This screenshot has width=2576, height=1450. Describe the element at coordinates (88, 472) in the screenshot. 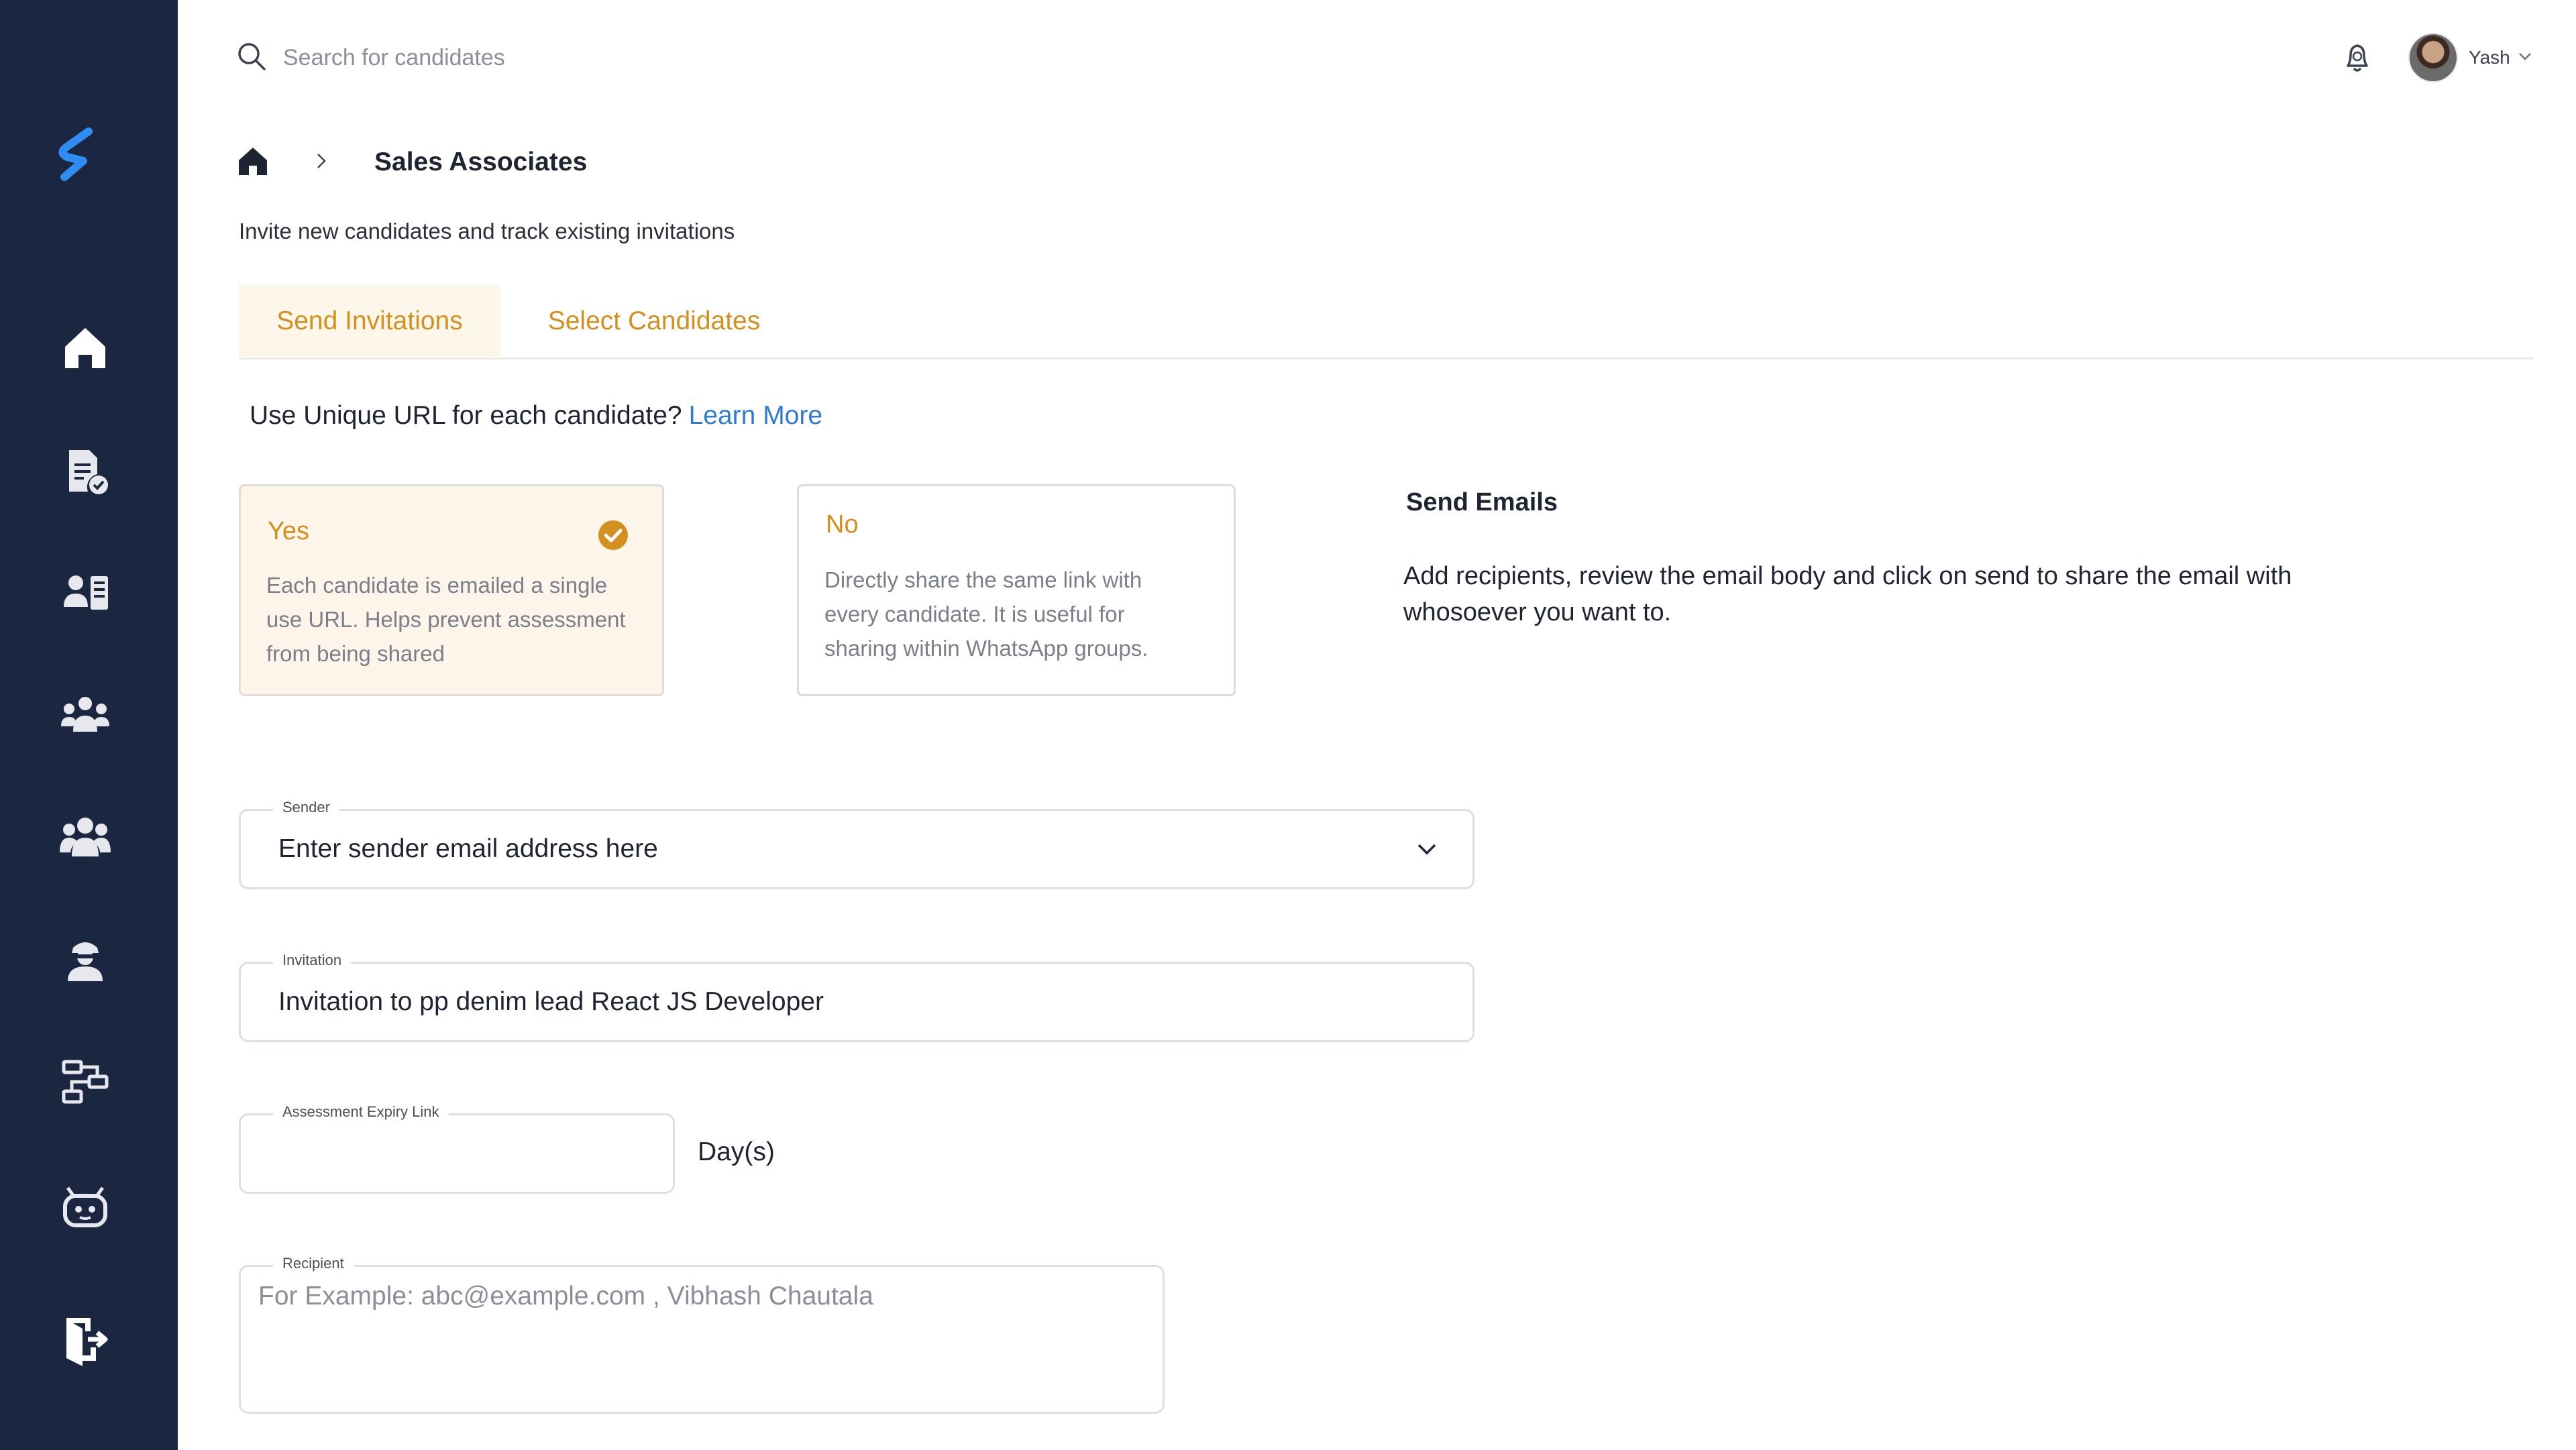

I see `document-check-icon` at that location.